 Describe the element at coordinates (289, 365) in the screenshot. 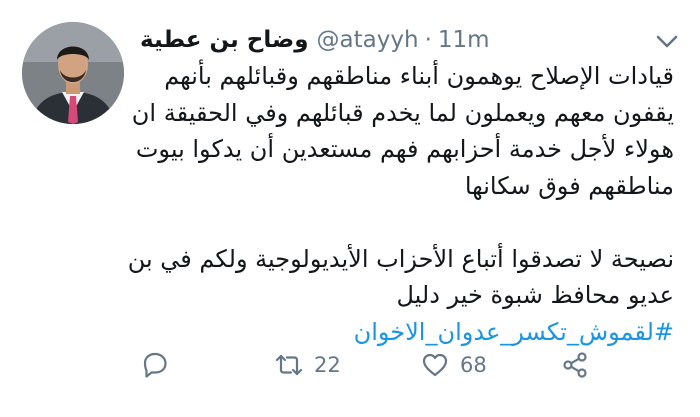

I see `retweet-icon` at that location.